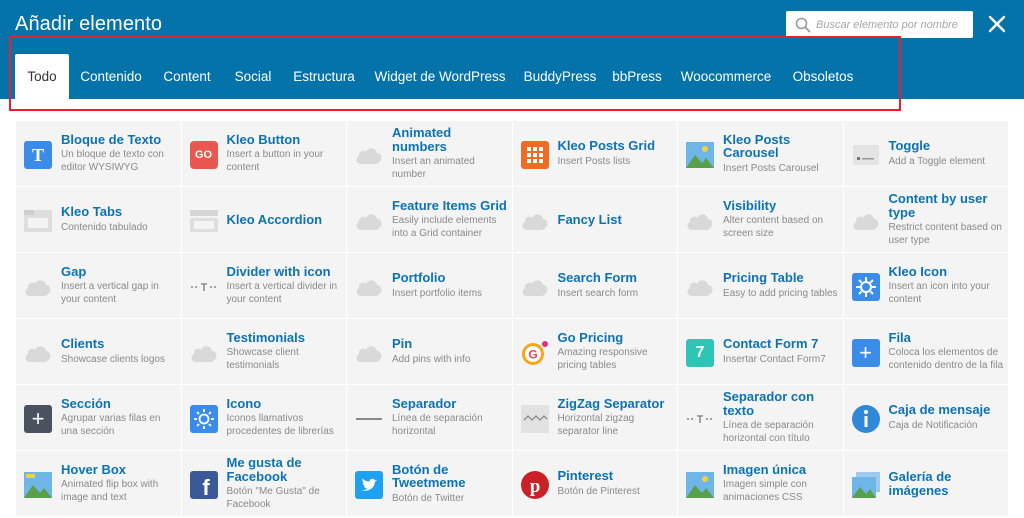  Describe the element at coordinates (597, 278) in the screenshot. I see `element-name: Search Form` at that location.